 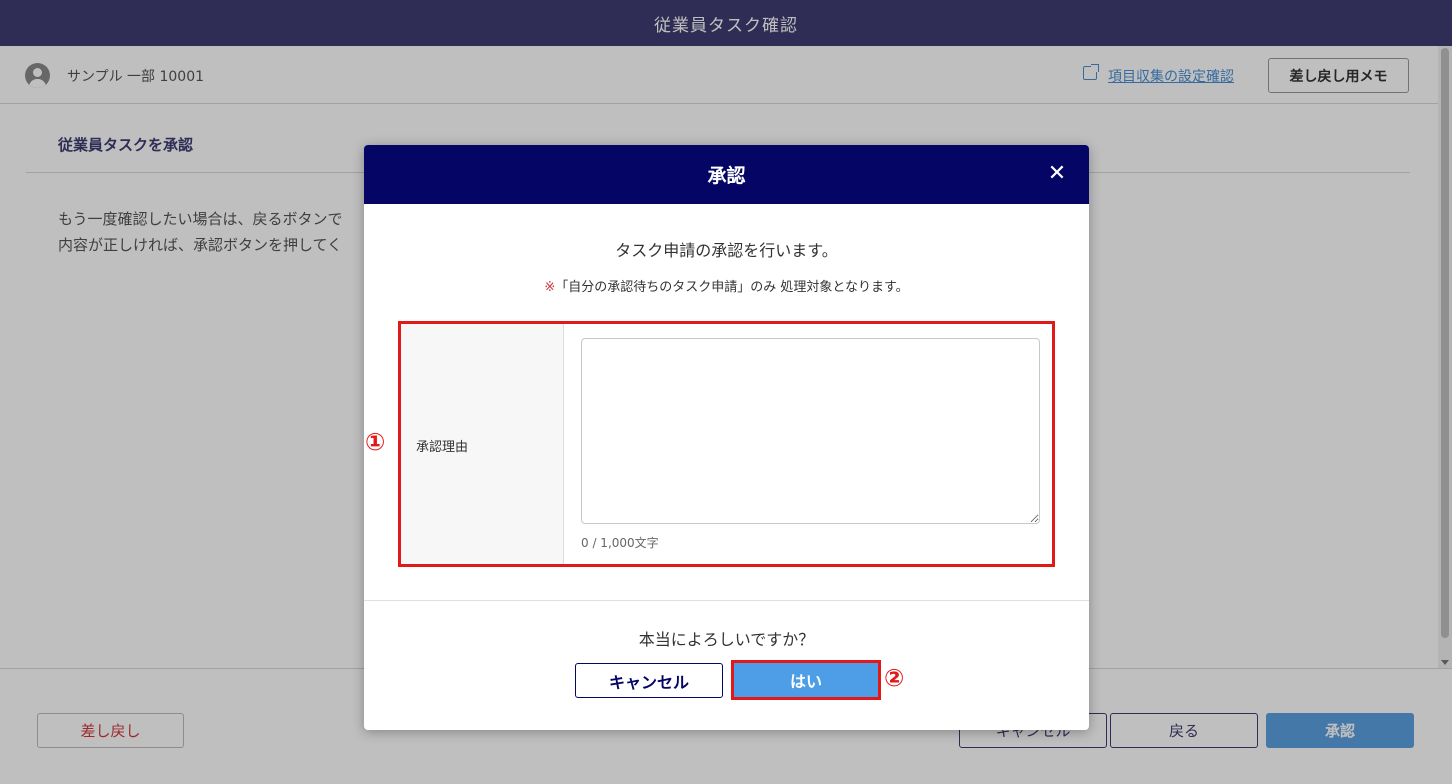 What do you see at coordinates (550, 287) in the screenshot?
I see `note-mark: ※` at bounding box center [550, 287].